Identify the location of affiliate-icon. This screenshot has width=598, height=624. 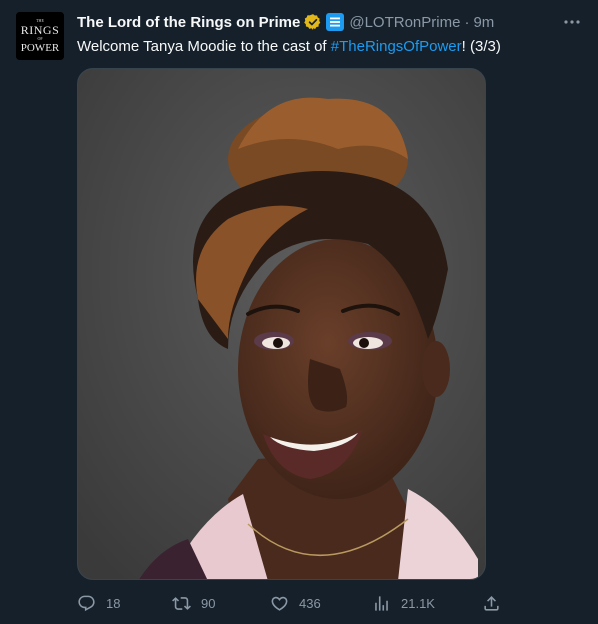
(335, 22).